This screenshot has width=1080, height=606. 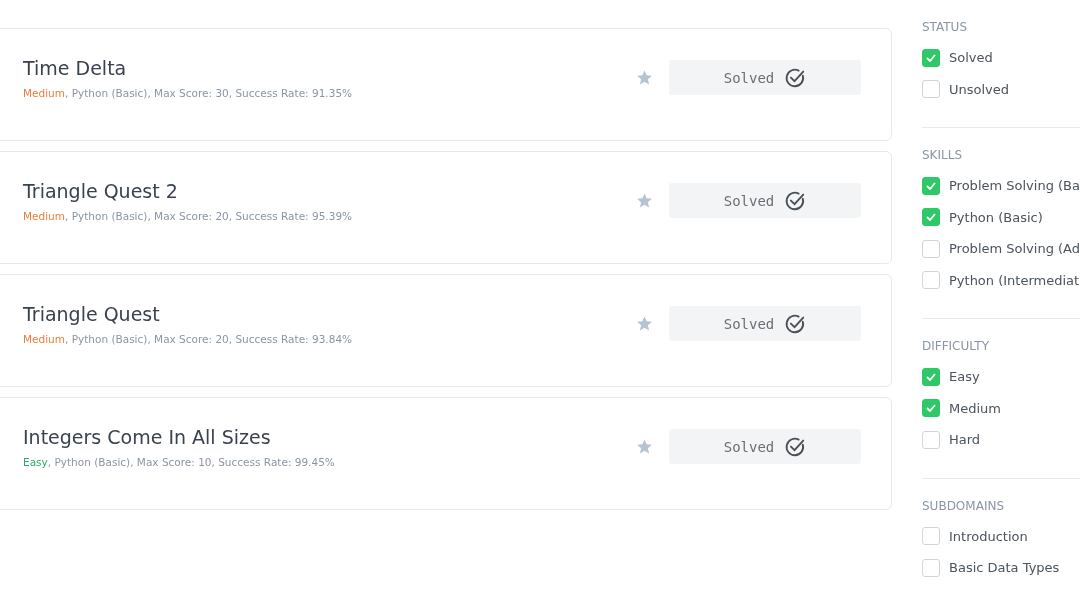 What do you see at coordinates (956, 346) in the screenshot?
I see `filter-heading: DIFFICULTY` at bounding box center [956, 346].